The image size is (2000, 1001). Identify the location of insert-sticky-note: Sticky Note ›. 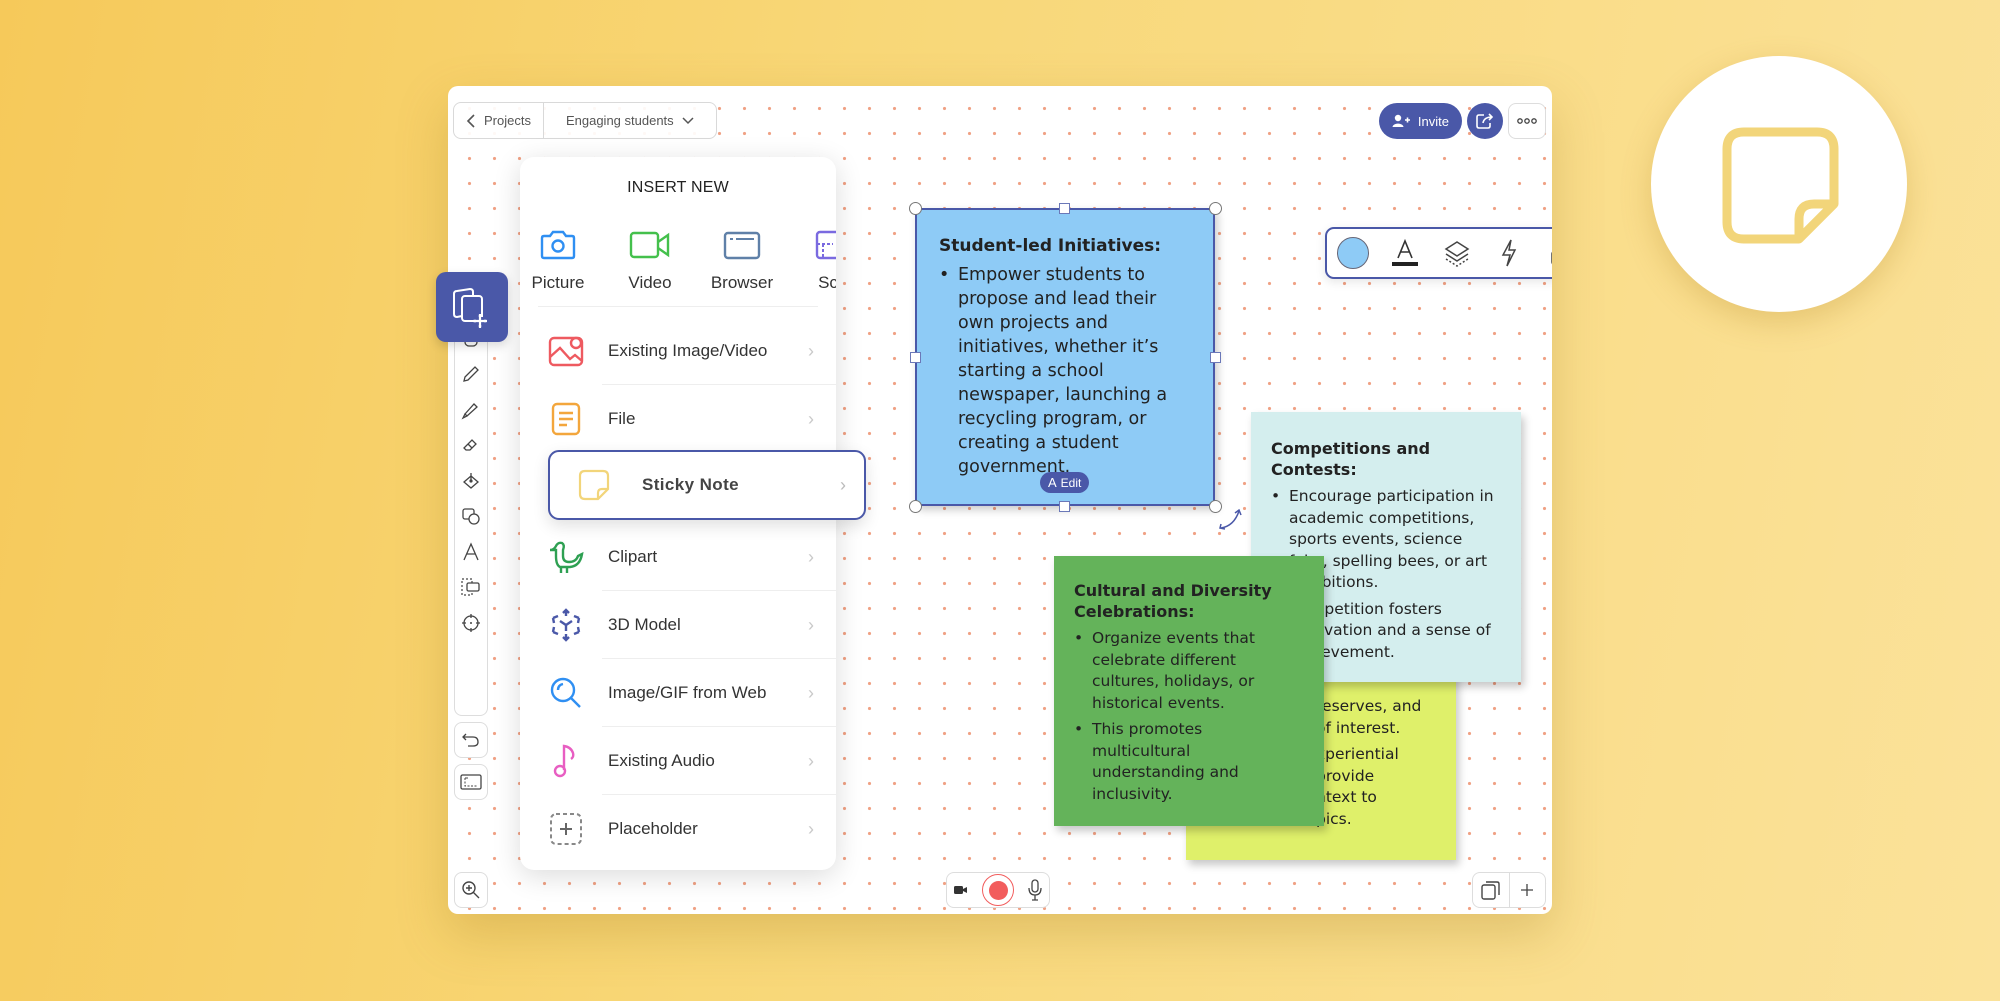
(707, 485).